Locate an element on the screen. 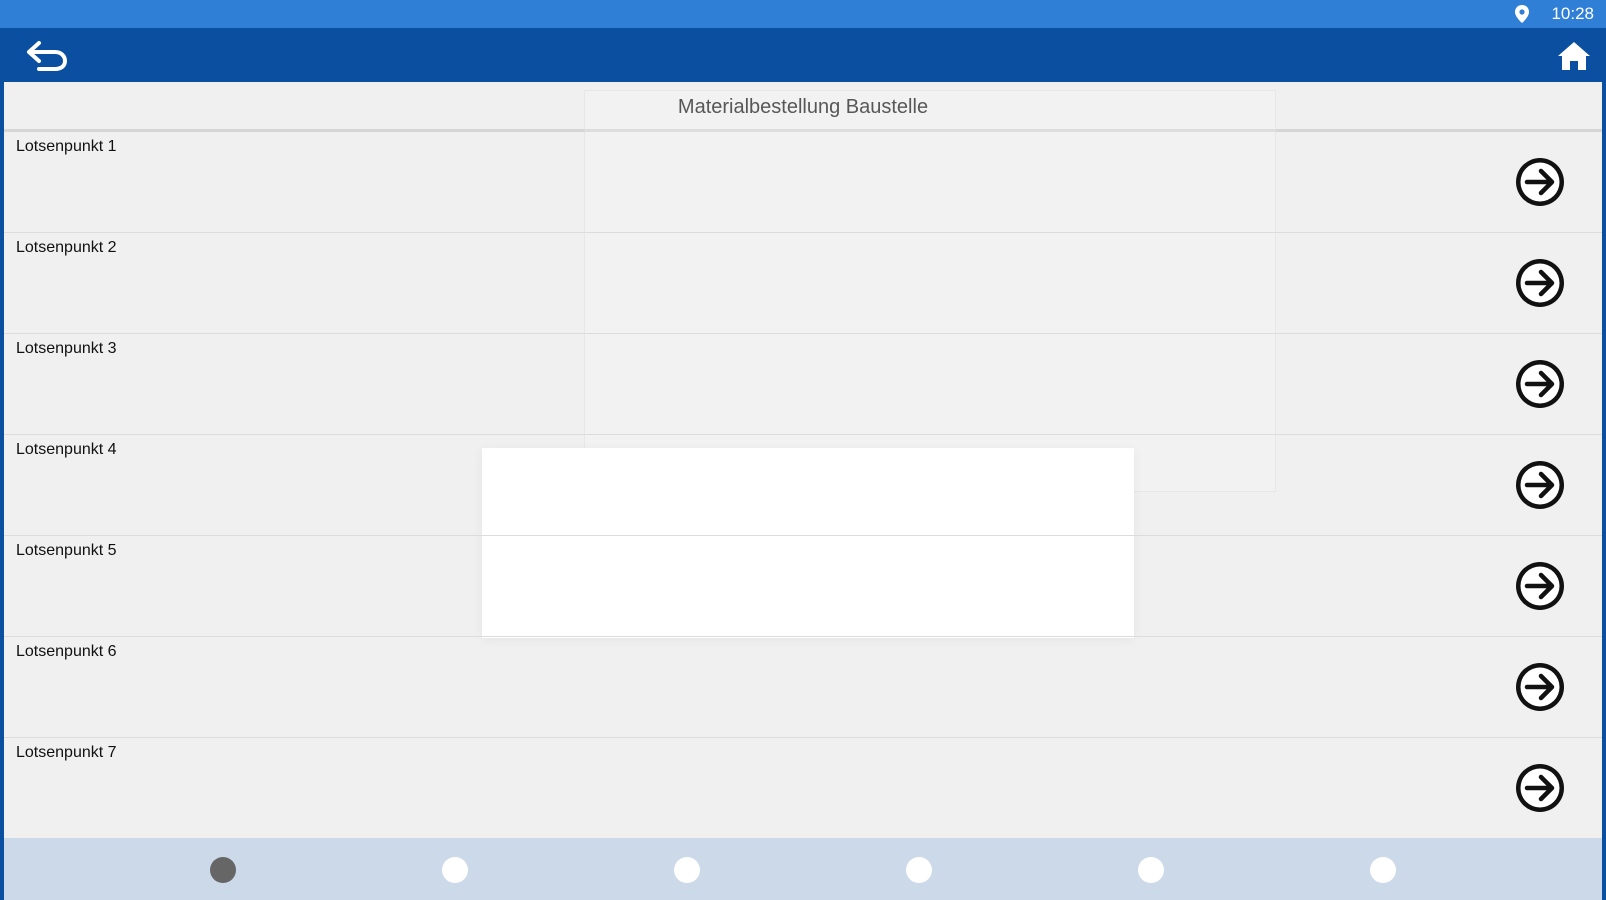 The image size is (1606, 900). back-button is located at coordinates (47, 55).